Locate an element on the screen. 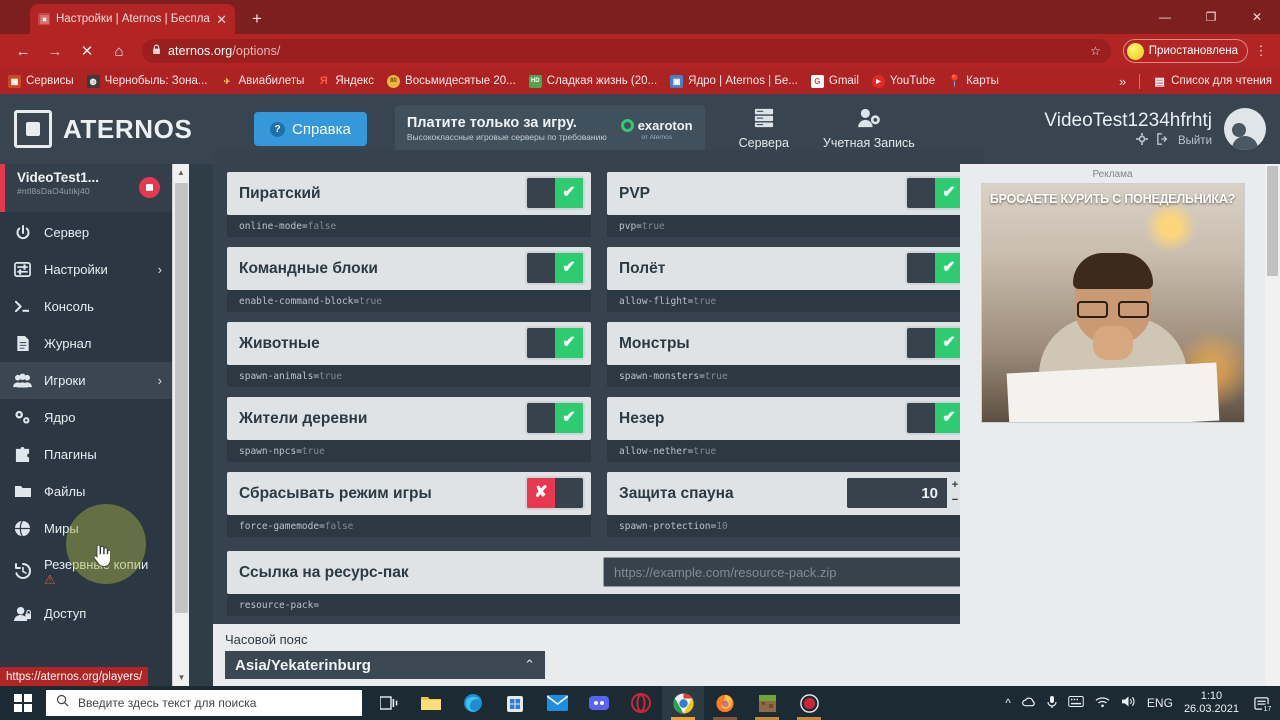 Image resolution: width=1280 pixels, height=720 pixels. resource-pack-input: https://example.com/resource-pack.zip is located at coordinates (783, 572).